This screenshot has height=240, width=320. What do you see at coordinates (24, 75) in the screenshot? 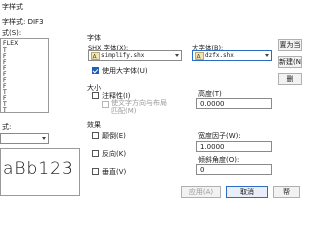
I see `styles-list: FLEX T F F F F F F T F T T` at bounding box center [24, 75].